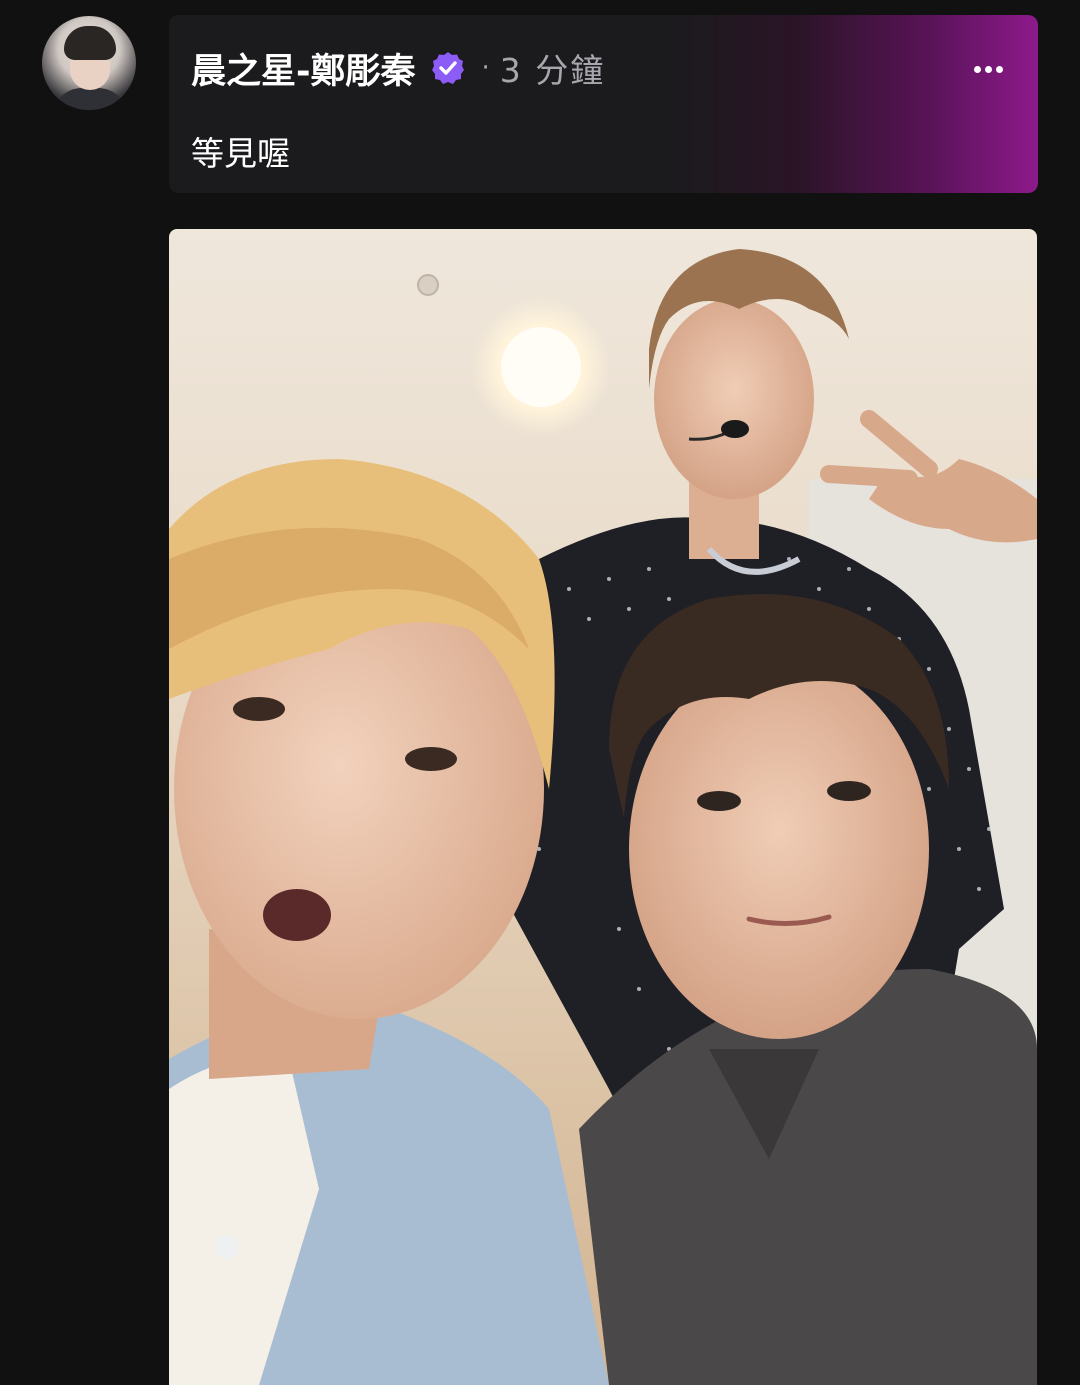 This screenshot has height=1385, width=1080. Describe the element at coordinates (259, 709) in the screenshot. I see `left-person-eye-left` at that location.